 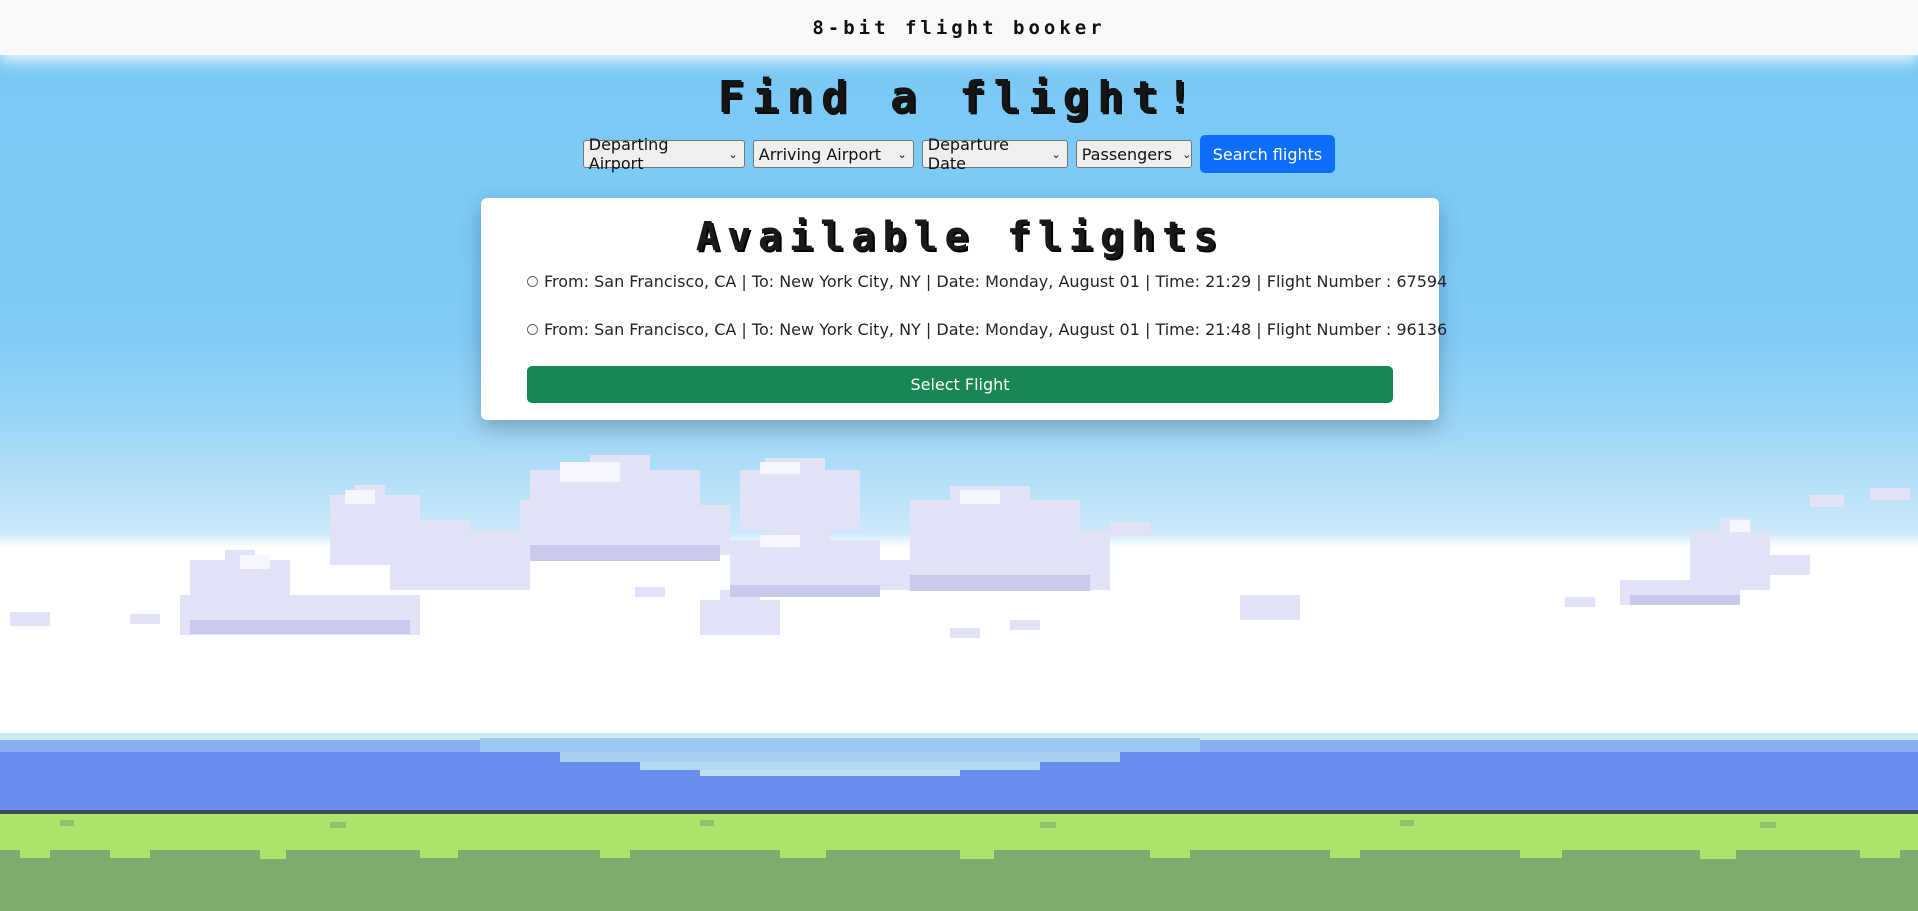 I want to click on navbar: 8-bit flight booker, so click(x=959, y=27).